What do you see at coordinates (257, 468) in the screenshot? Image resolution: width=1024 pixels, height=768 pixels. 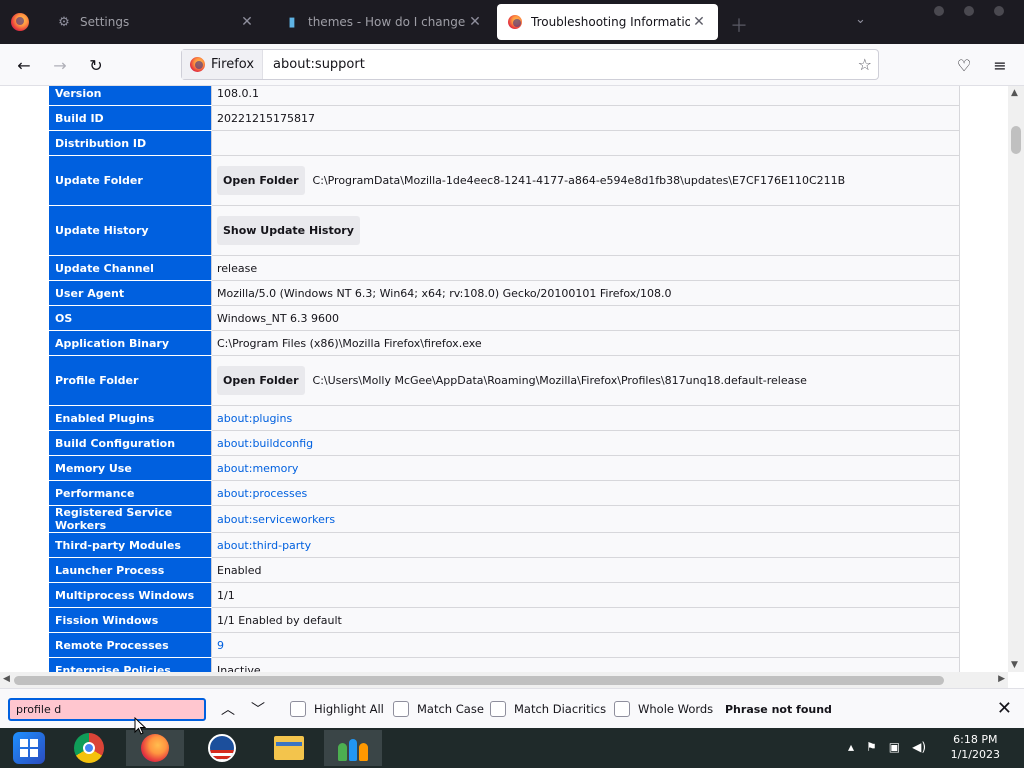 I see `row-link: about:memory` at bounding box center [257, 468].